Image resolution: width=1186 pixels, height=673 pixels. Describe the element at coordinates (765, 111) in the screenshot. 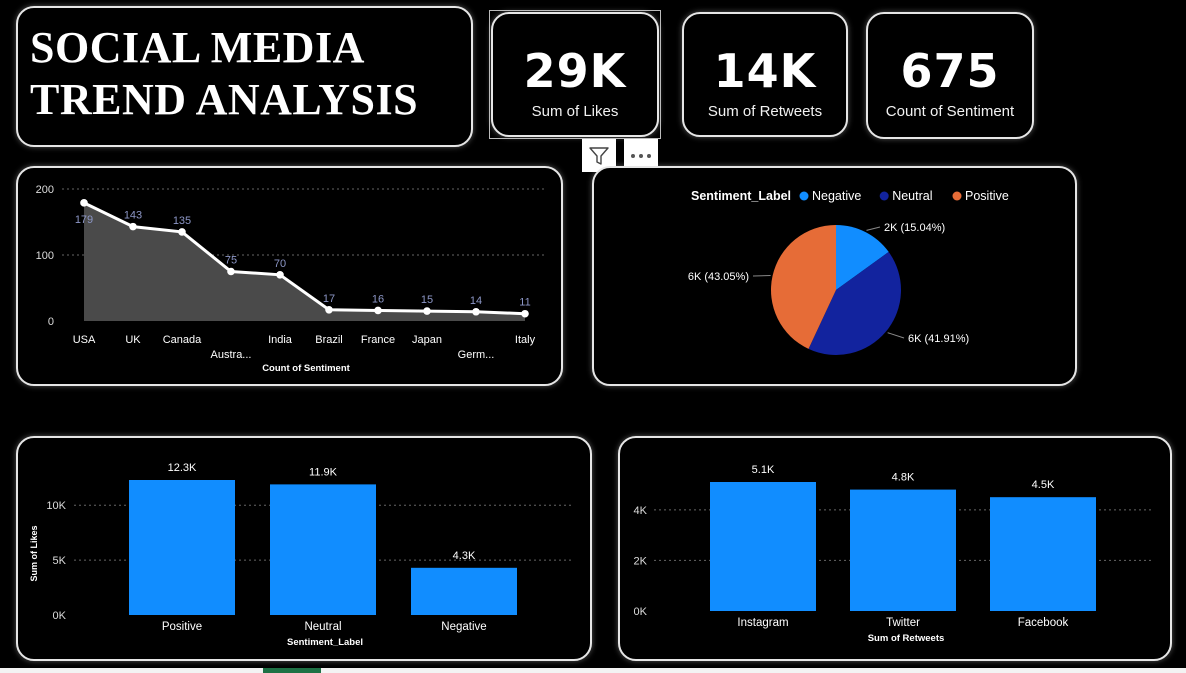

I see `kpi-retweets-label: Sum of Retweets` at that location.